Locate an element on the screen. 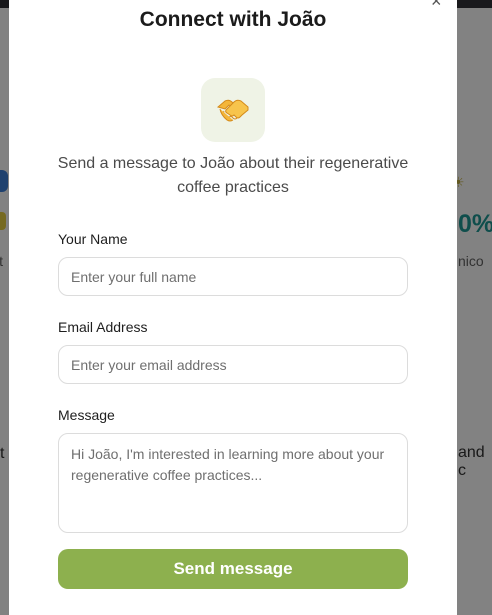  modal-title: Connect with João is located at coordinates (233, 19).